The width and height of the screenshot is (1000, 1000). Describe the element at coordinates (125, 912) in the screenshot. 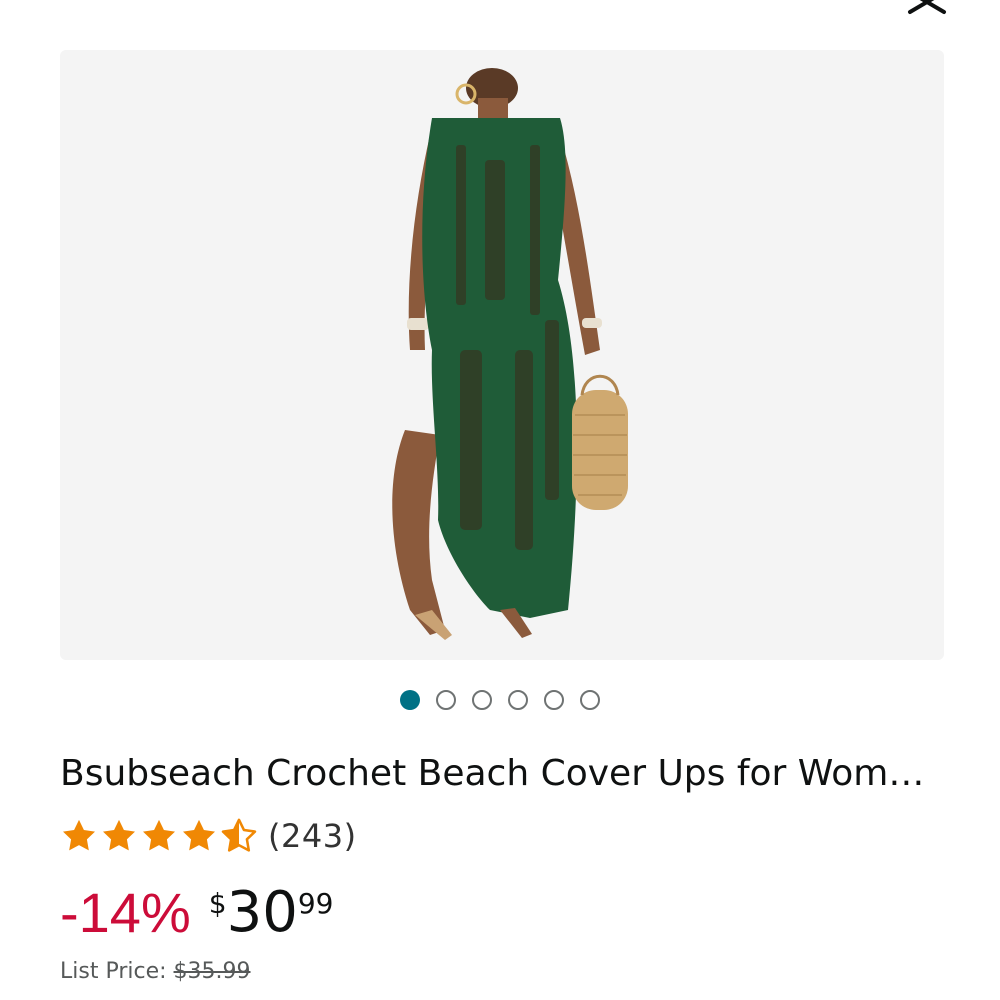

I see `discount-percent: -14%` at that location.